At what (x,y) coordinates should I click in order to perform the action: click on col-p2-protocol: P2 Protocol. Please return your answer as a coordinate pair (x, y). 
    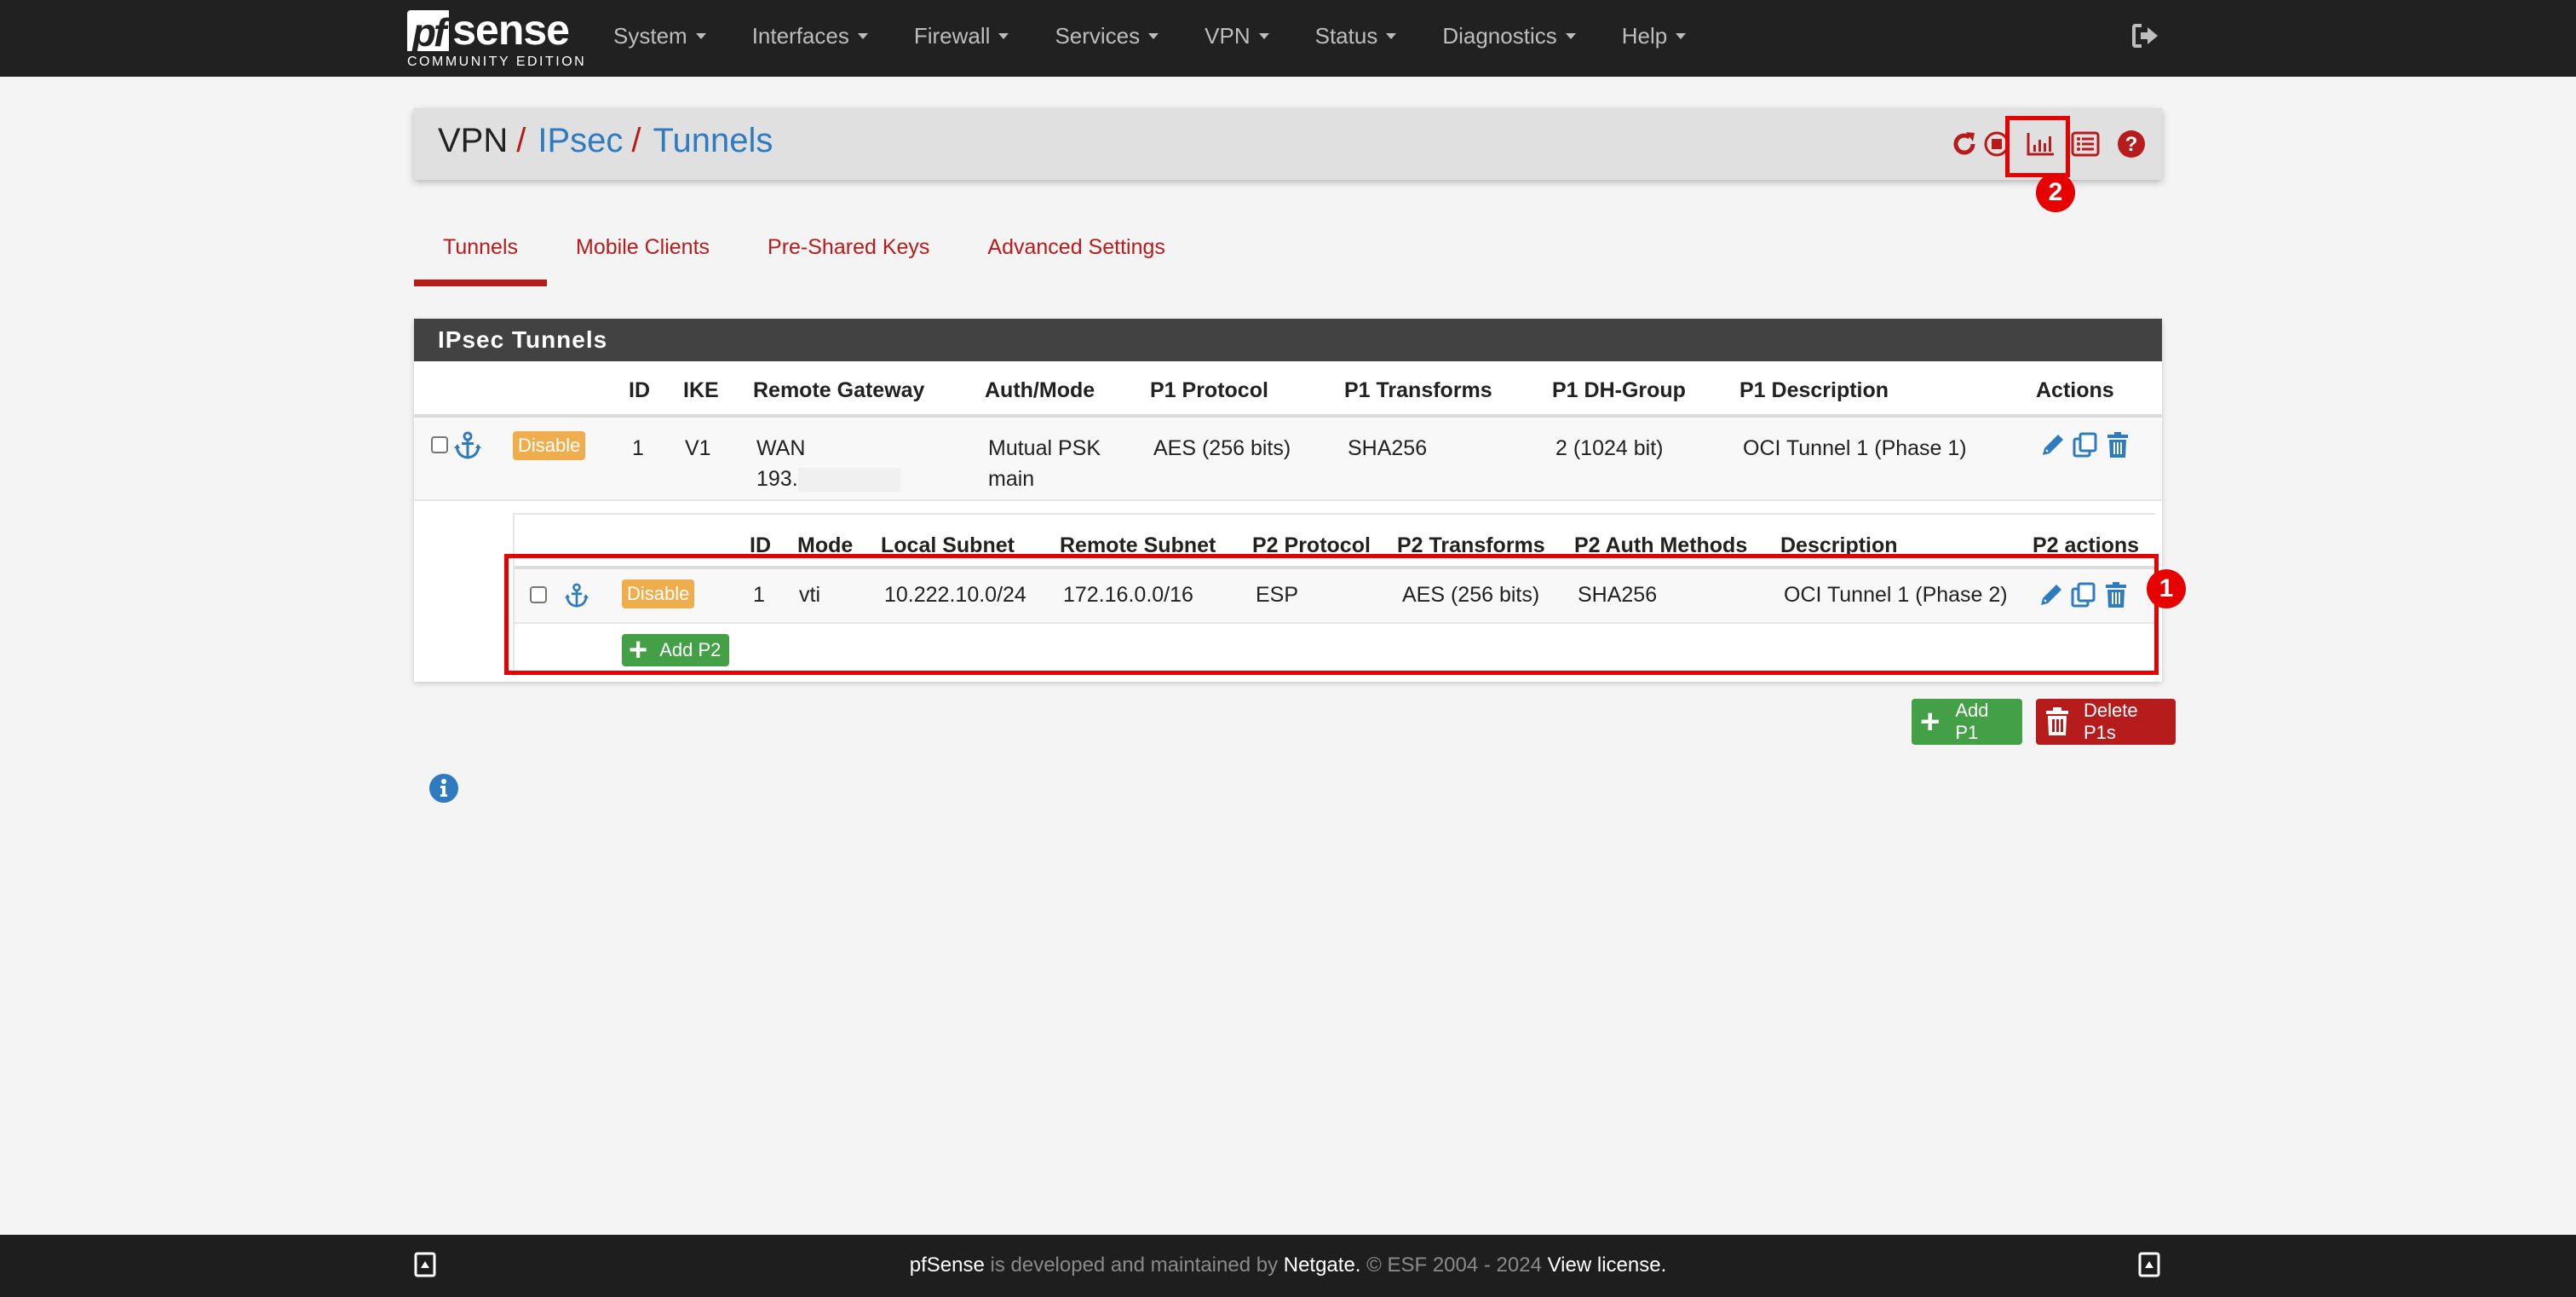
    Looking at the image, I should click on (1311, 545).